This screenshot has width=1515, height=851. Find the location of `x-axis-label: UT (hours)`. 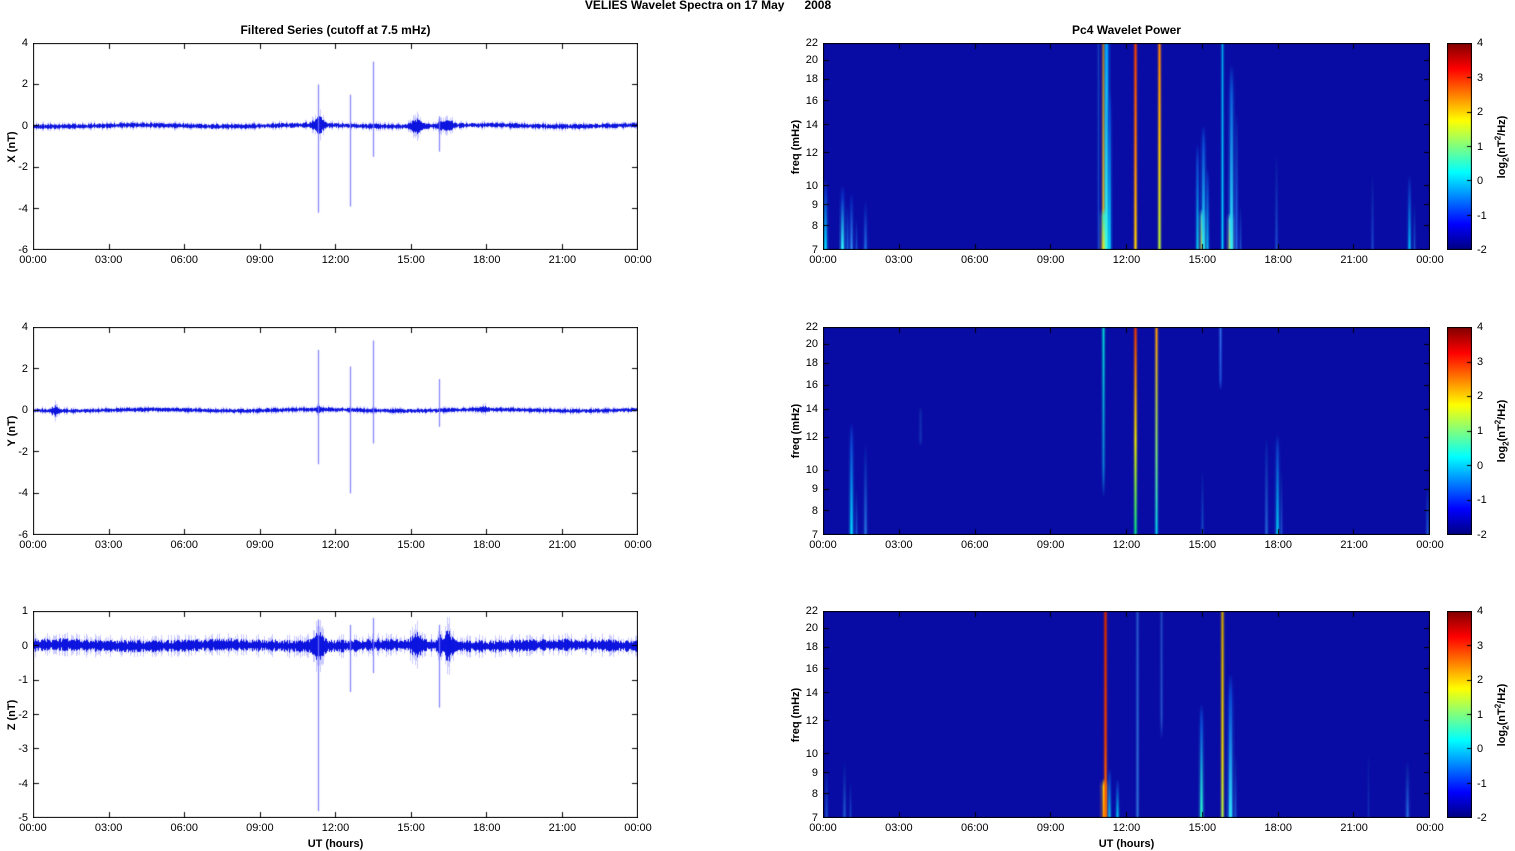

x-axis-label: UT (hours) is located at coordinates (1126, 844).